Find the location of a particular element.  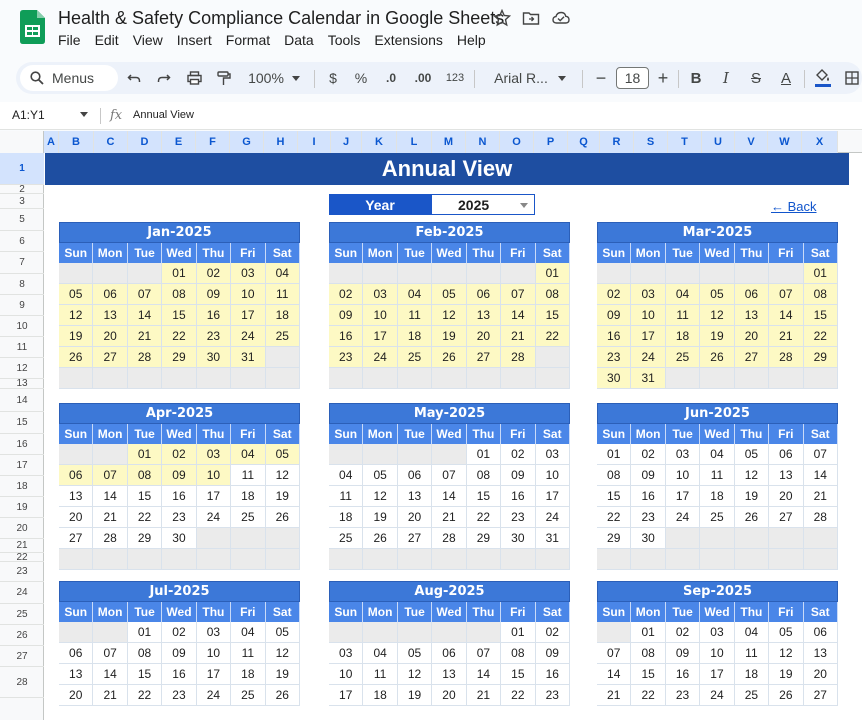

column-header: W is located at coordinates (785, 142).